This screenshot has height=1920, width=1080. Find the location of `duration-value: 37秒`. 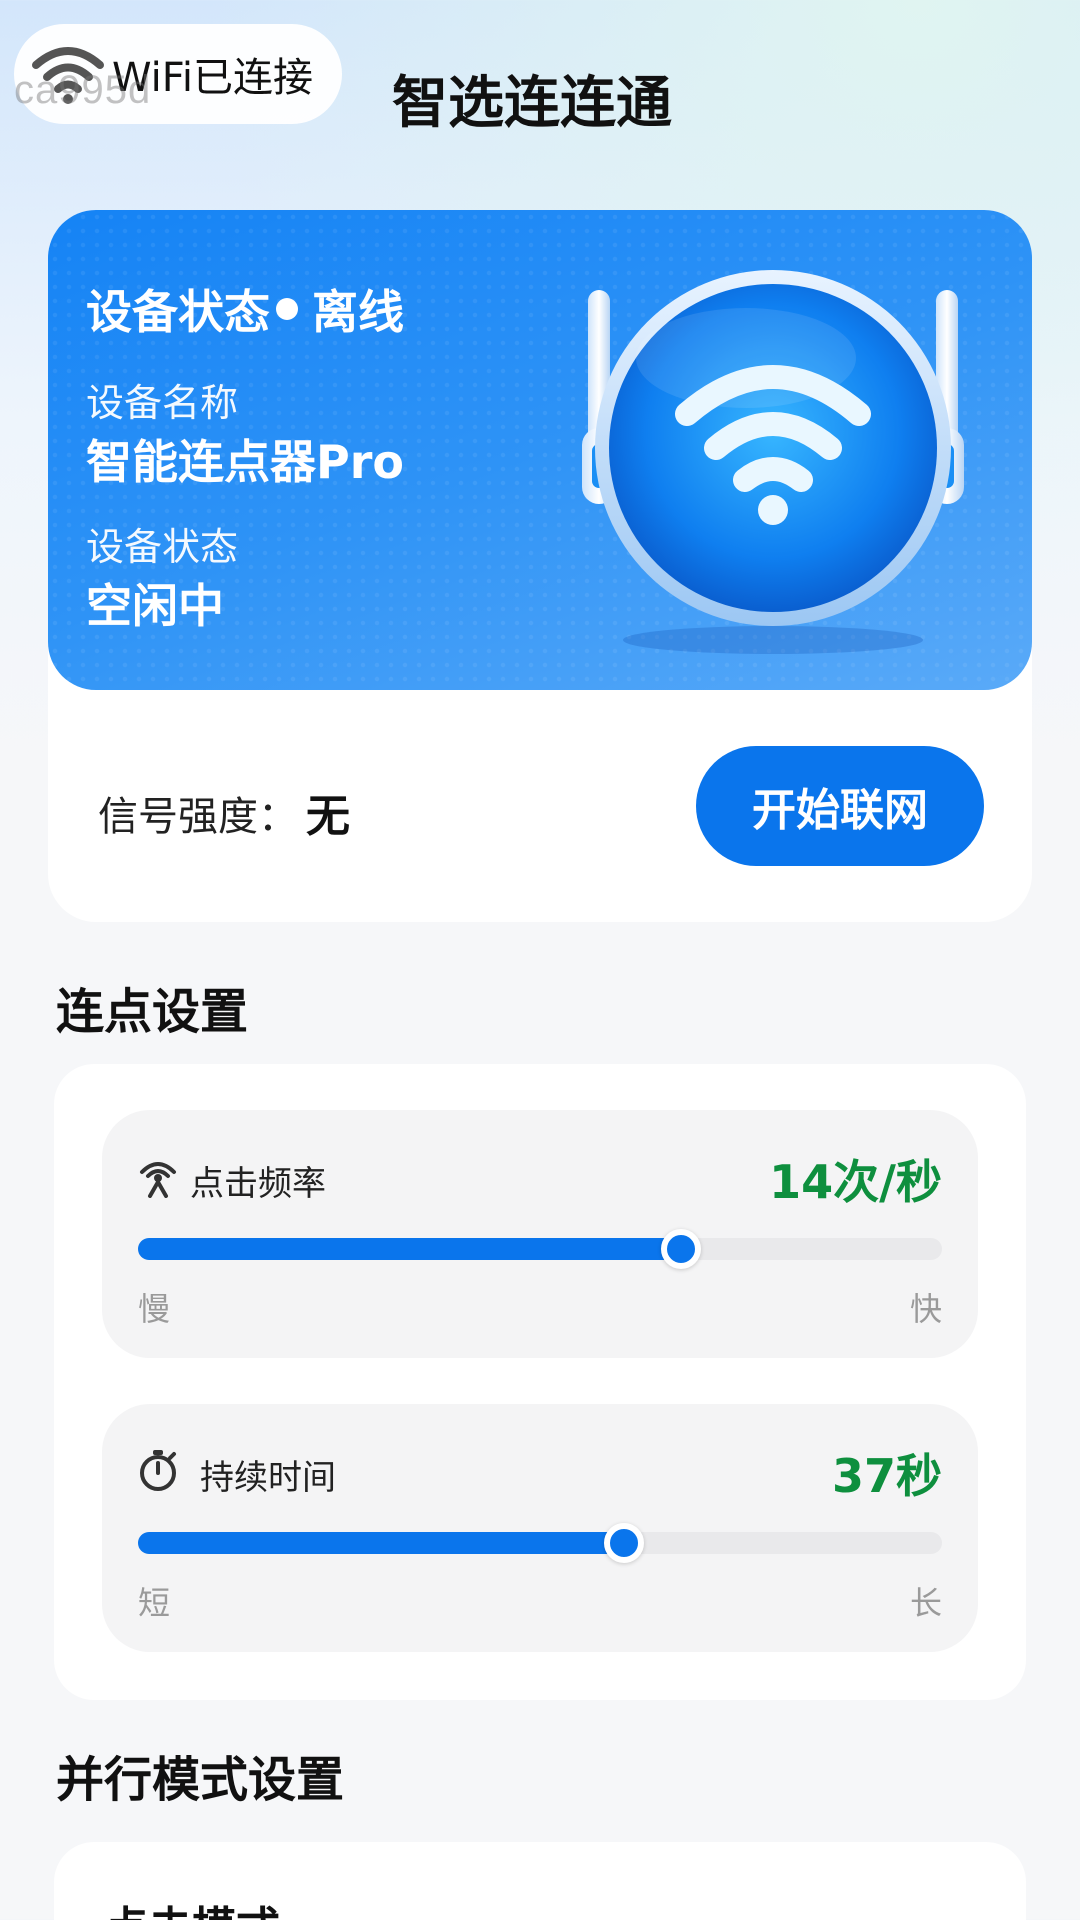

duration-value: 37秒 is located at coordinates (886, 1476).